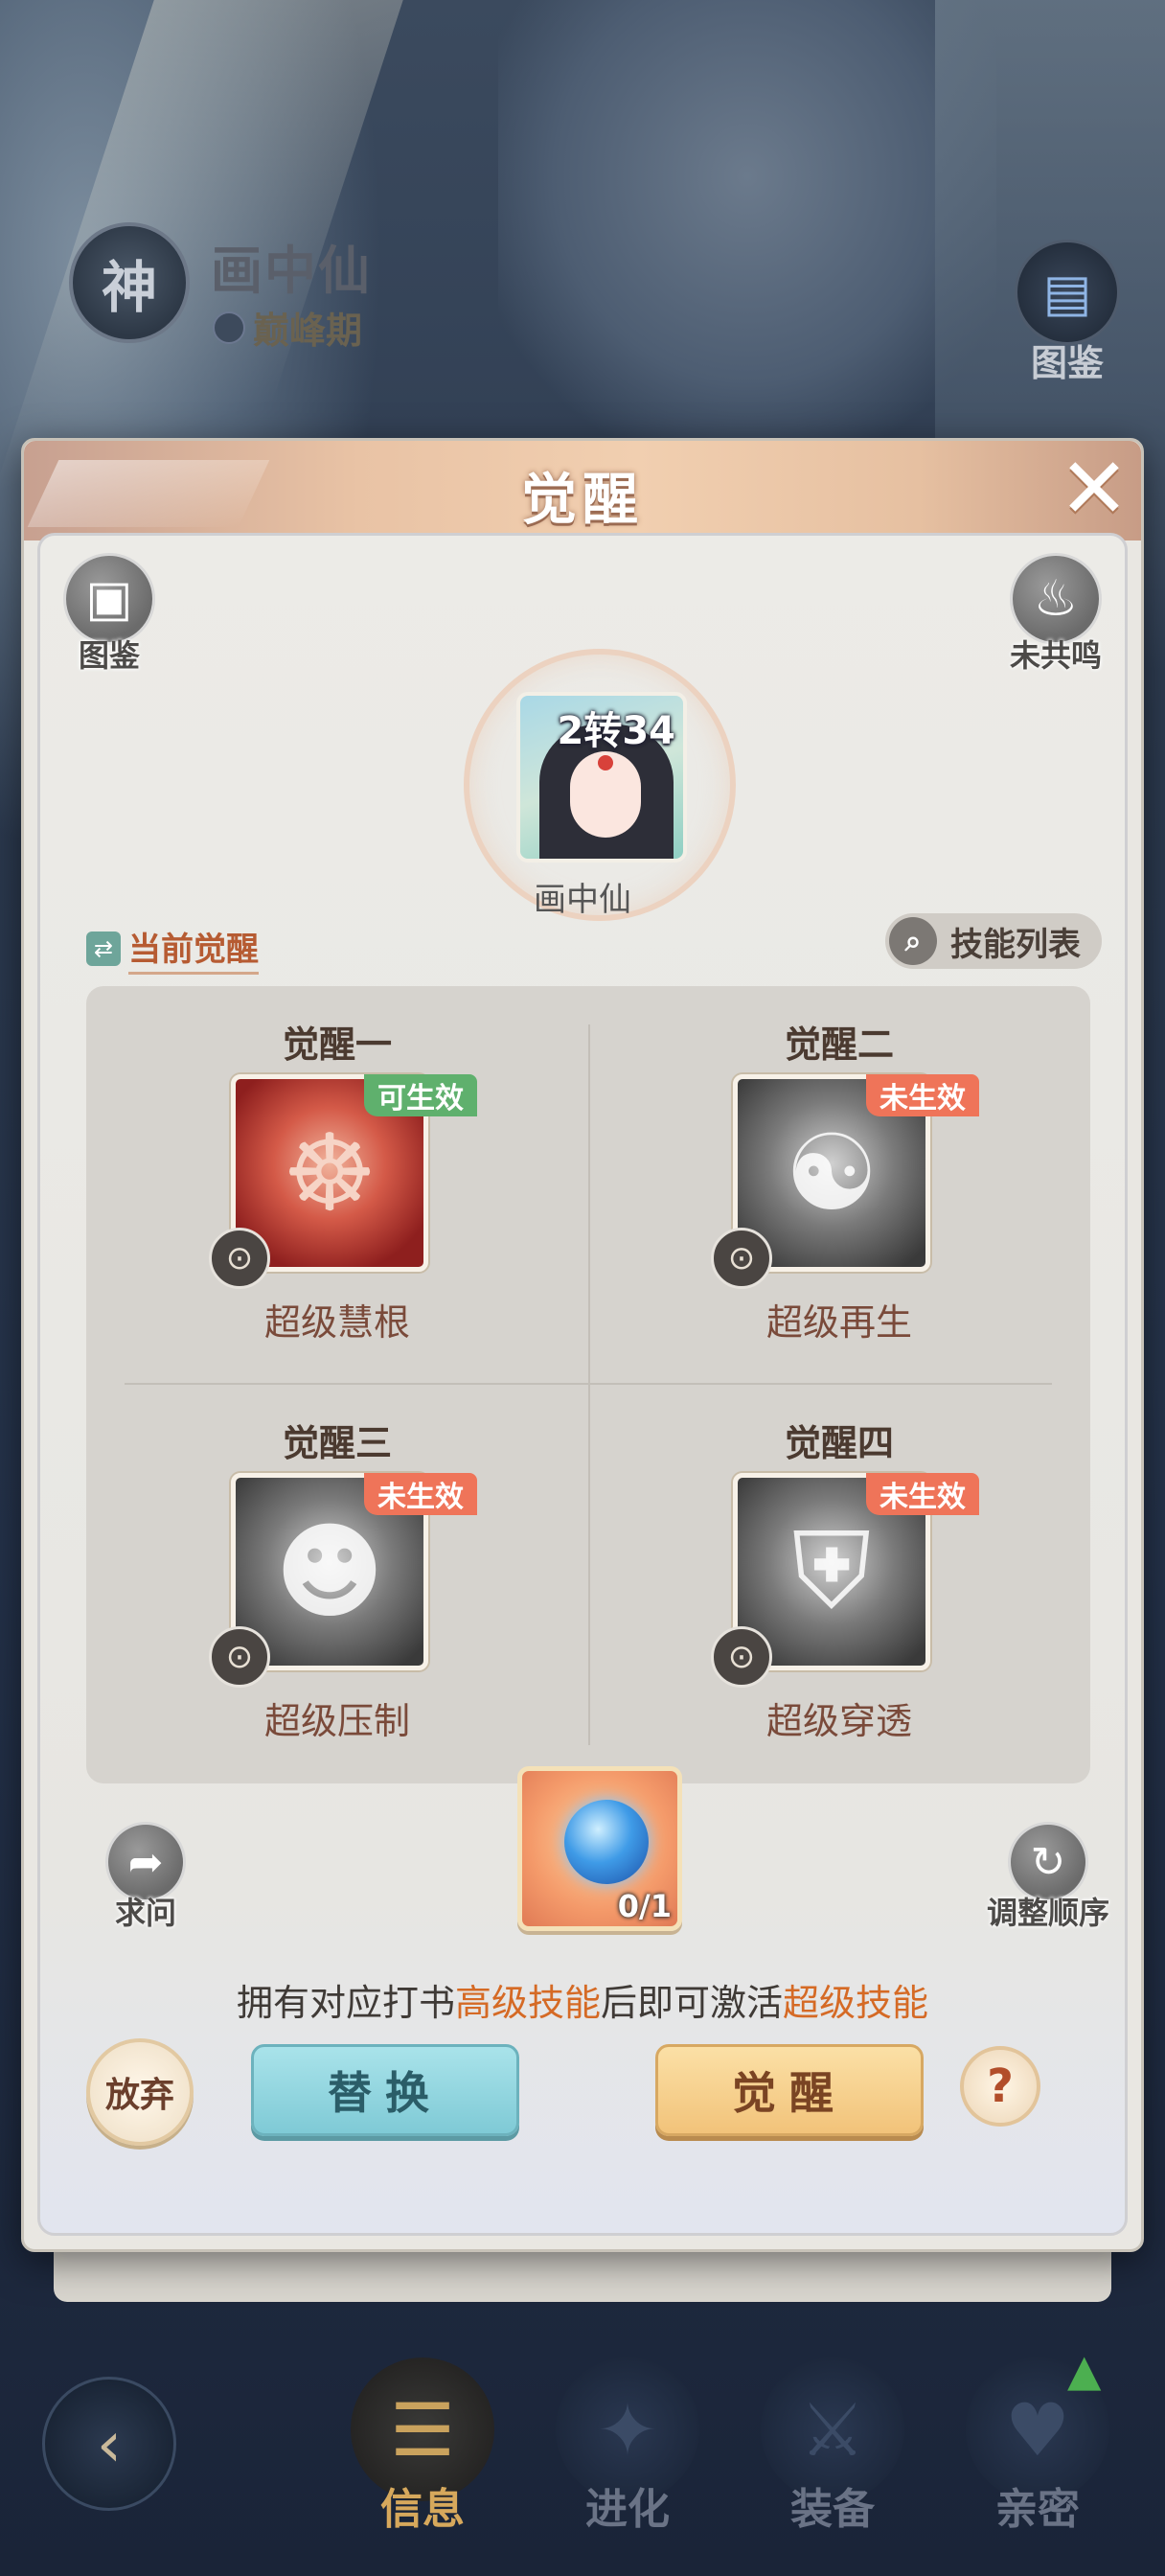 This screenshot has height=2576, width=1165. What do you see at coordinates (1037, 2509) in the screenshot?
I see `nav-intimacy-label: 亲密` at bounding box center [1037, 2509].